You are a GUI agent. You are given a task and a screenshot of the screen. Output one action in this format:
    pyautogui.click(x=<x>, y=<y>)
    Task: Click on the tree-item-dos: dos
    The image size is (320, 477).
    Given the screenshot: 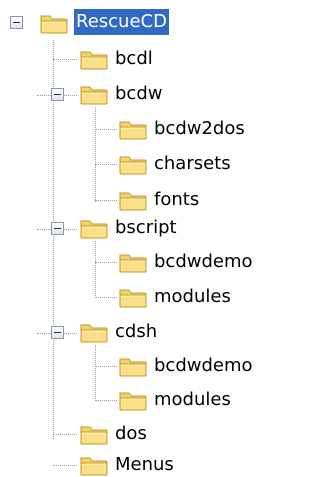 What is the action you would take?
    pyautogui.click(x=131, y=434)
    